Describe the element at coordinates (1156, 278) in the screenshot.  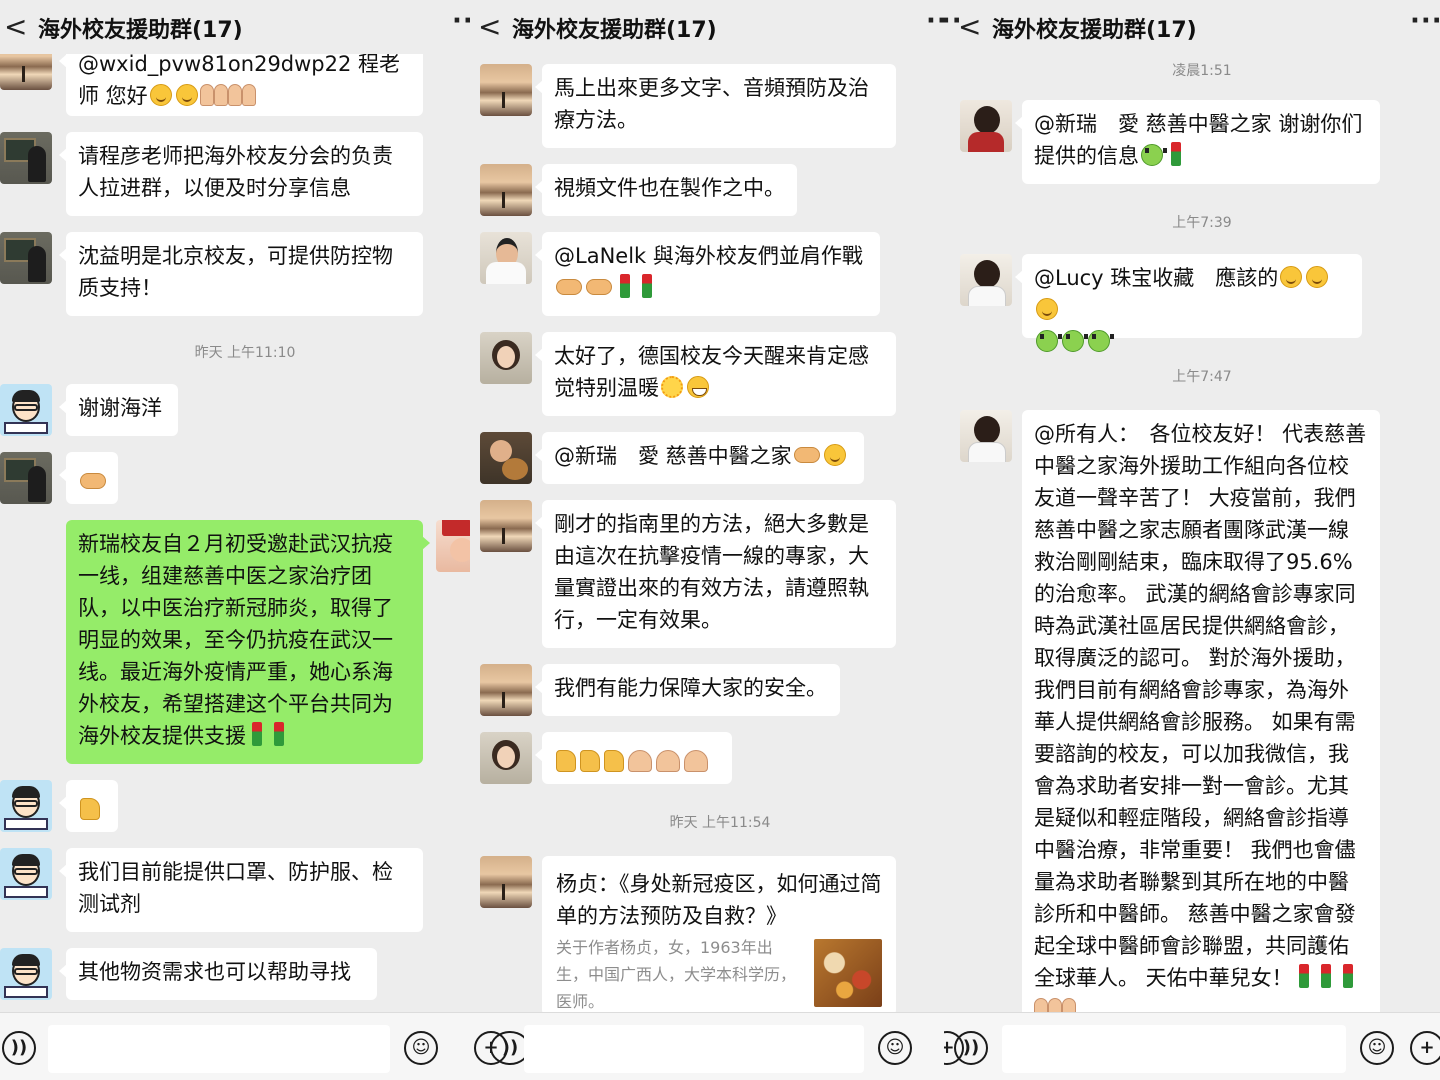
I see `message-text: @Lucy 珠宝收藏 應該的` at that location.